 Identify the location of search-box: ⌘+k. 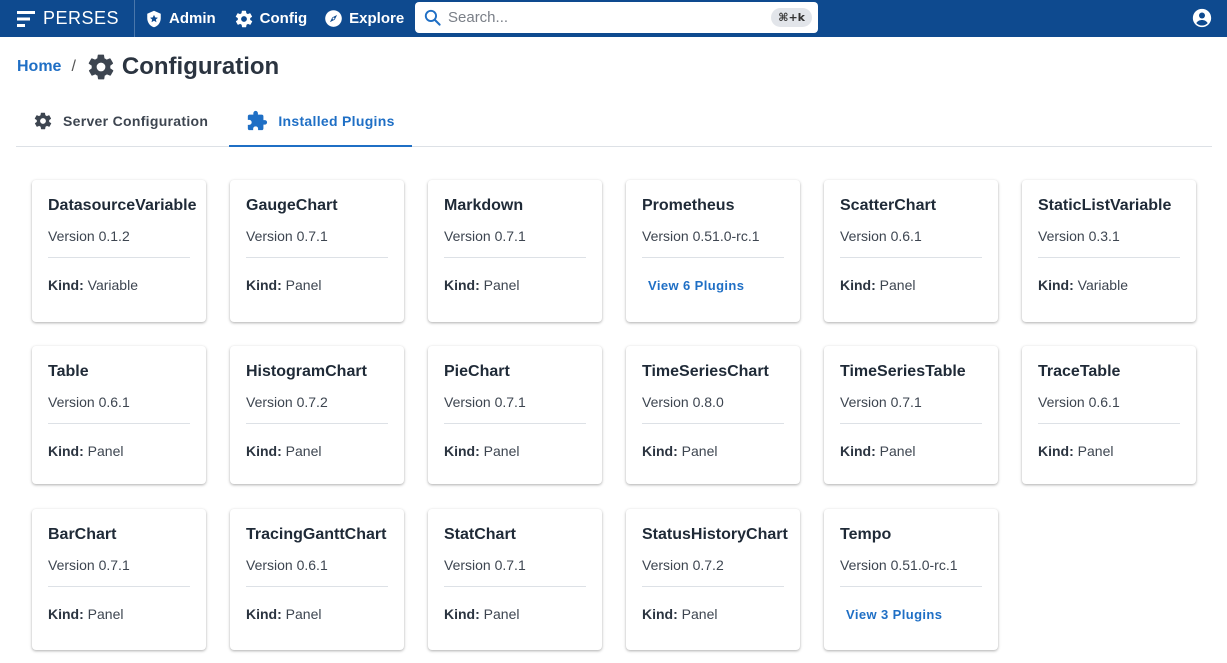
(616, 17).